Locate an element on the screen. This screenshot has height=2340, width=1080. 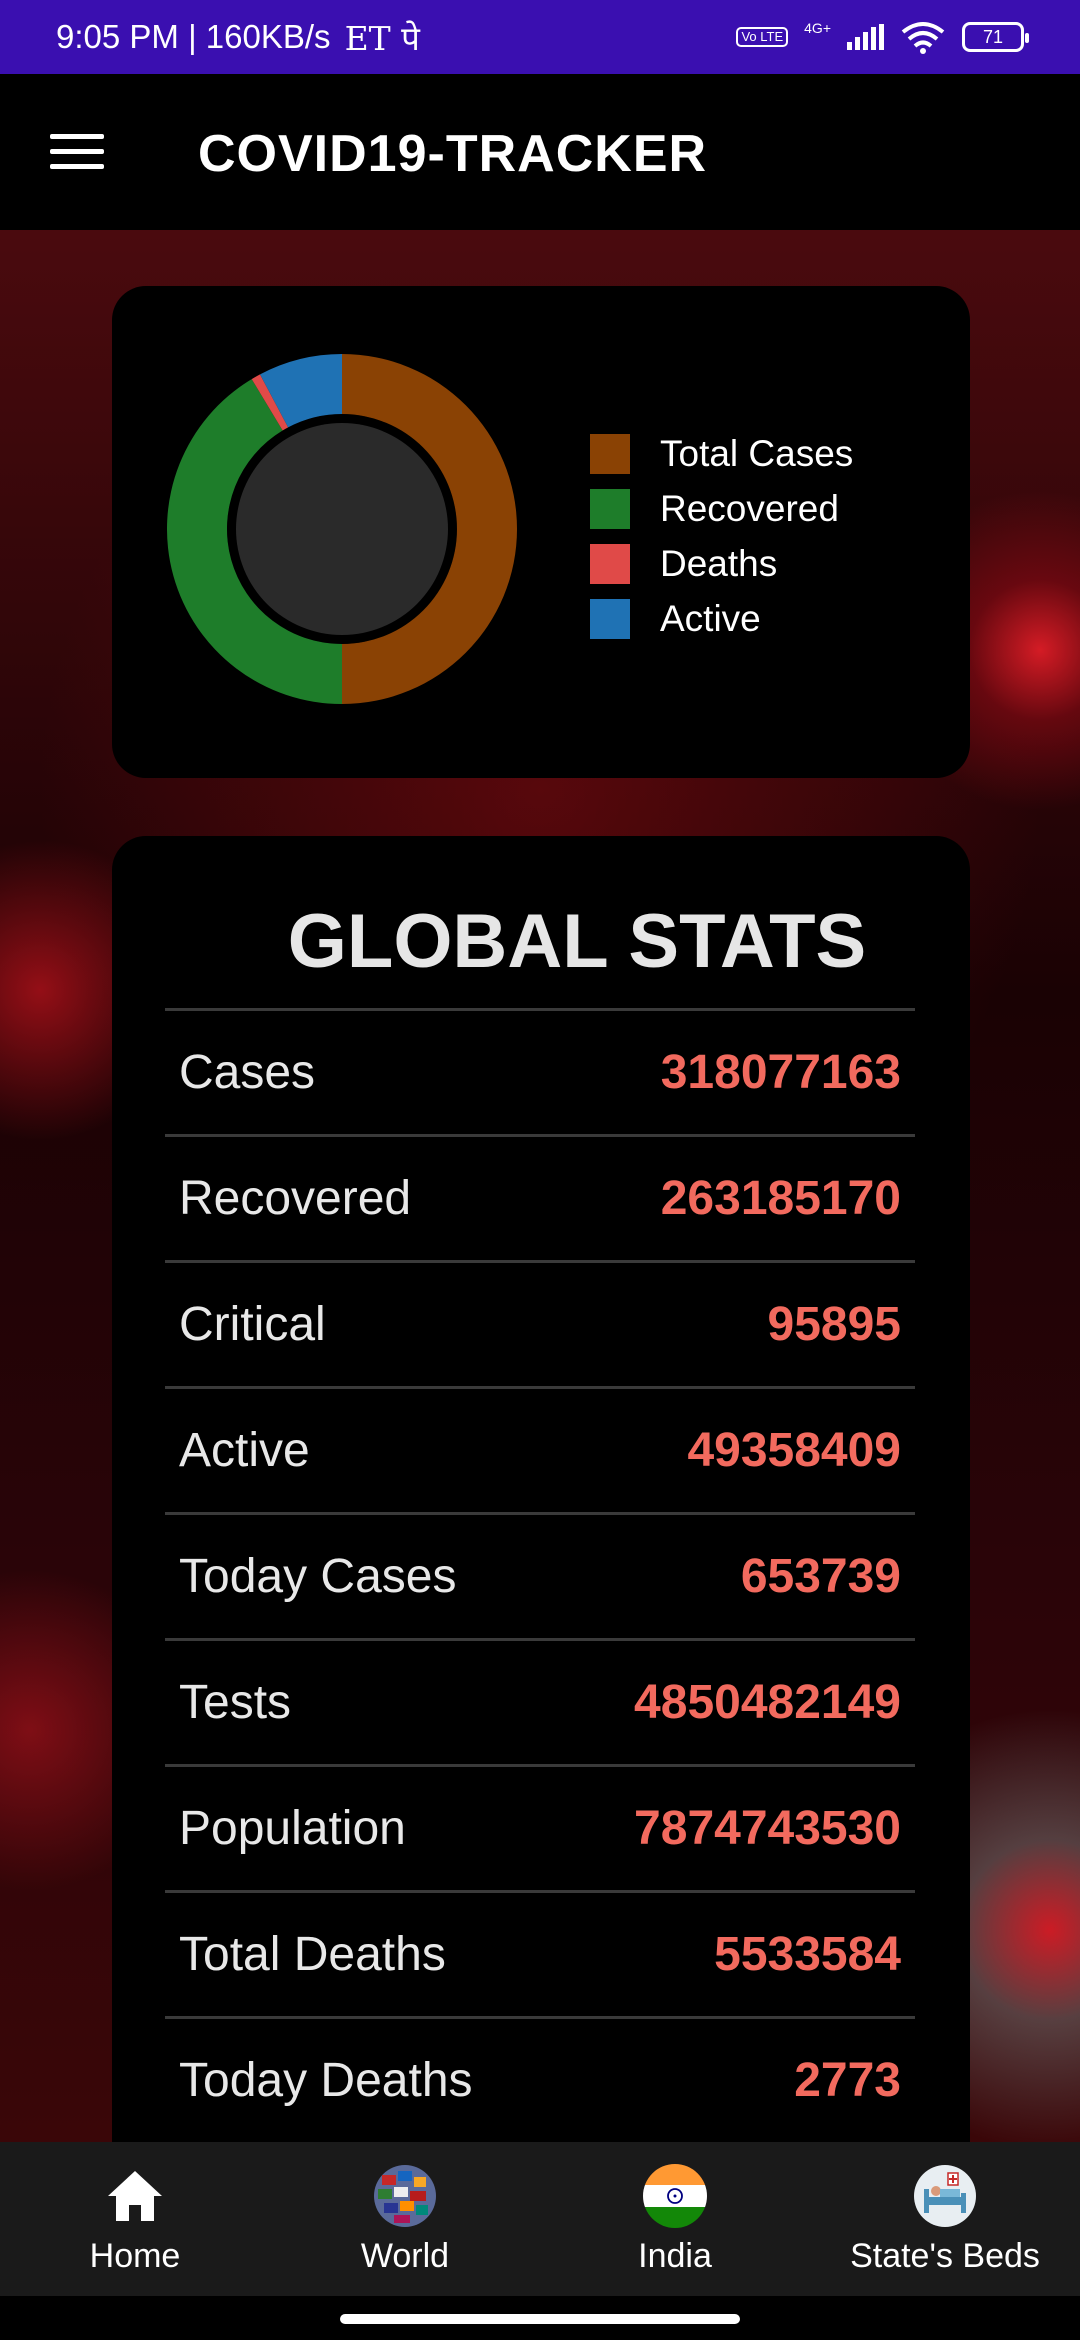
stat-row: Today Deaths 2773 is located at coordinates (540, 2079).